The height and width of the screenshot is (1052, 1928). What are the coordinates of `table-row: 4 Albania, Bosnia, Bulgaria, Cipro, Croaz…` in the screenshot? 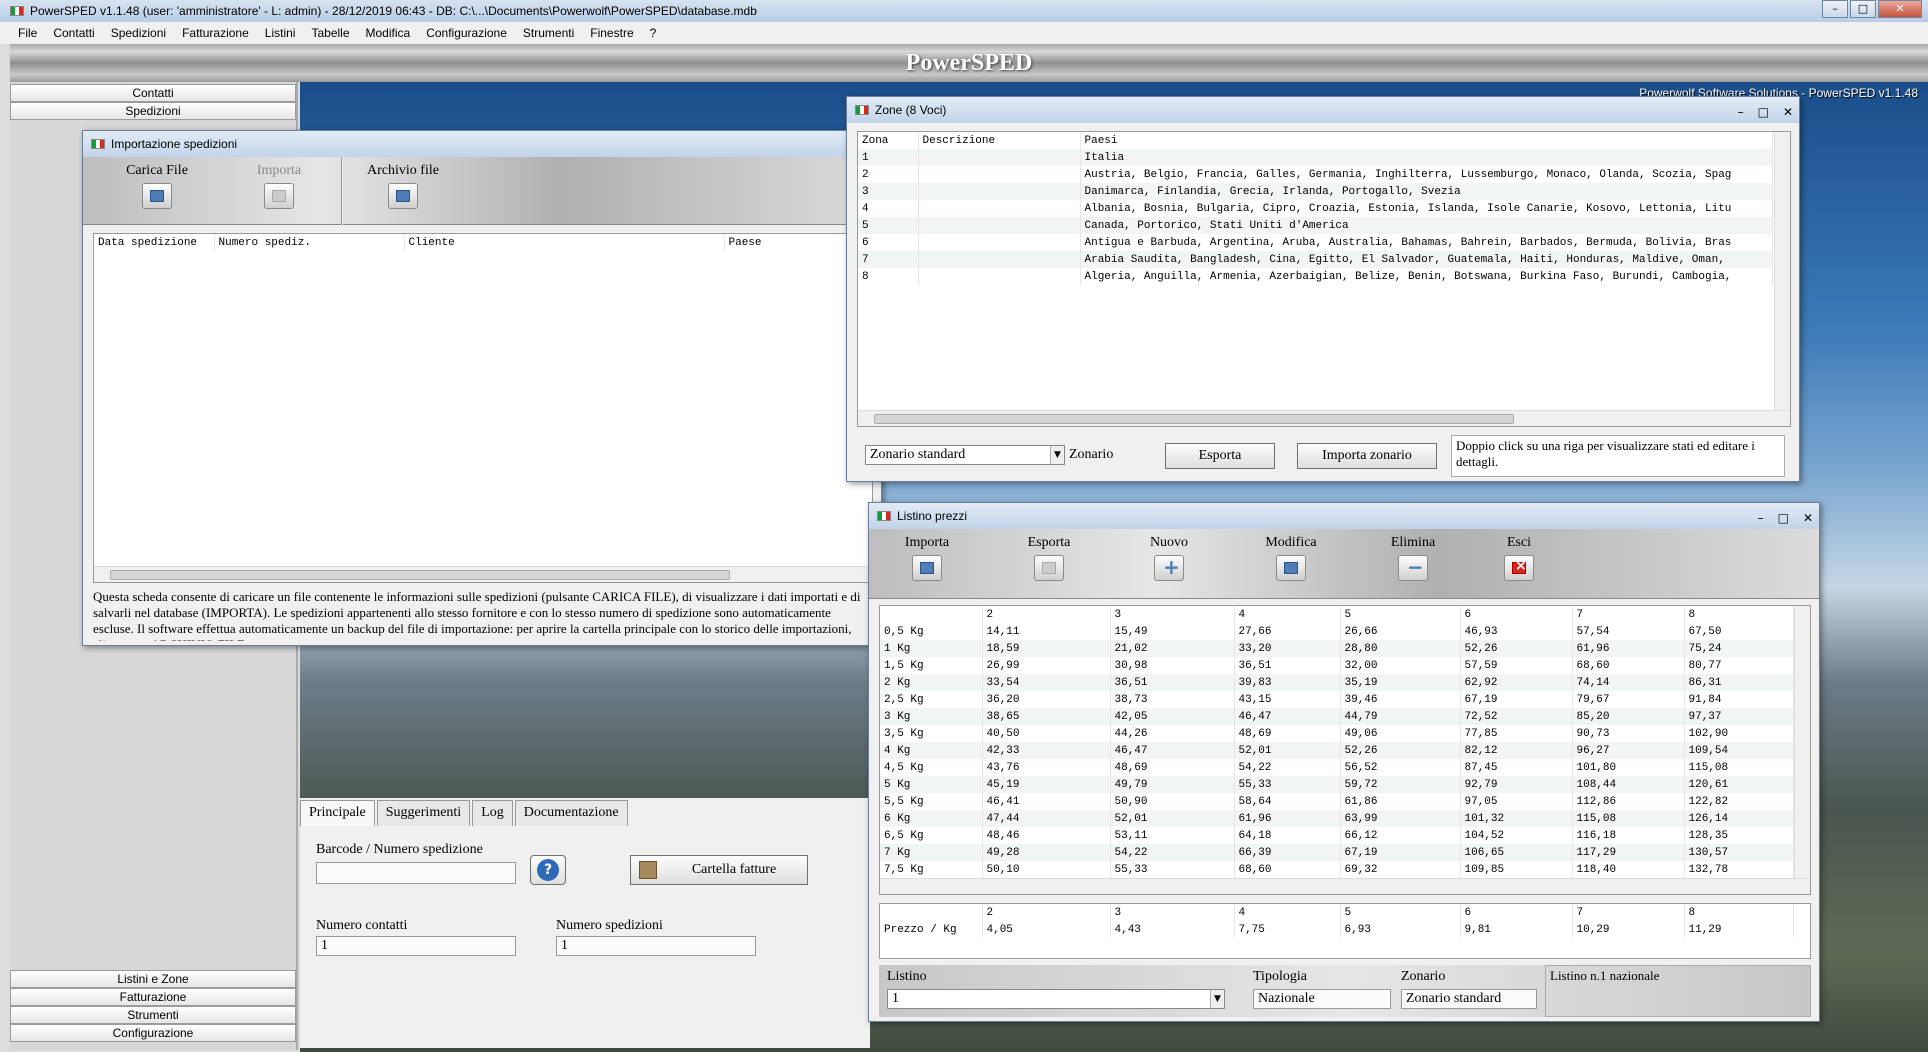 It's located at (1315, 208).